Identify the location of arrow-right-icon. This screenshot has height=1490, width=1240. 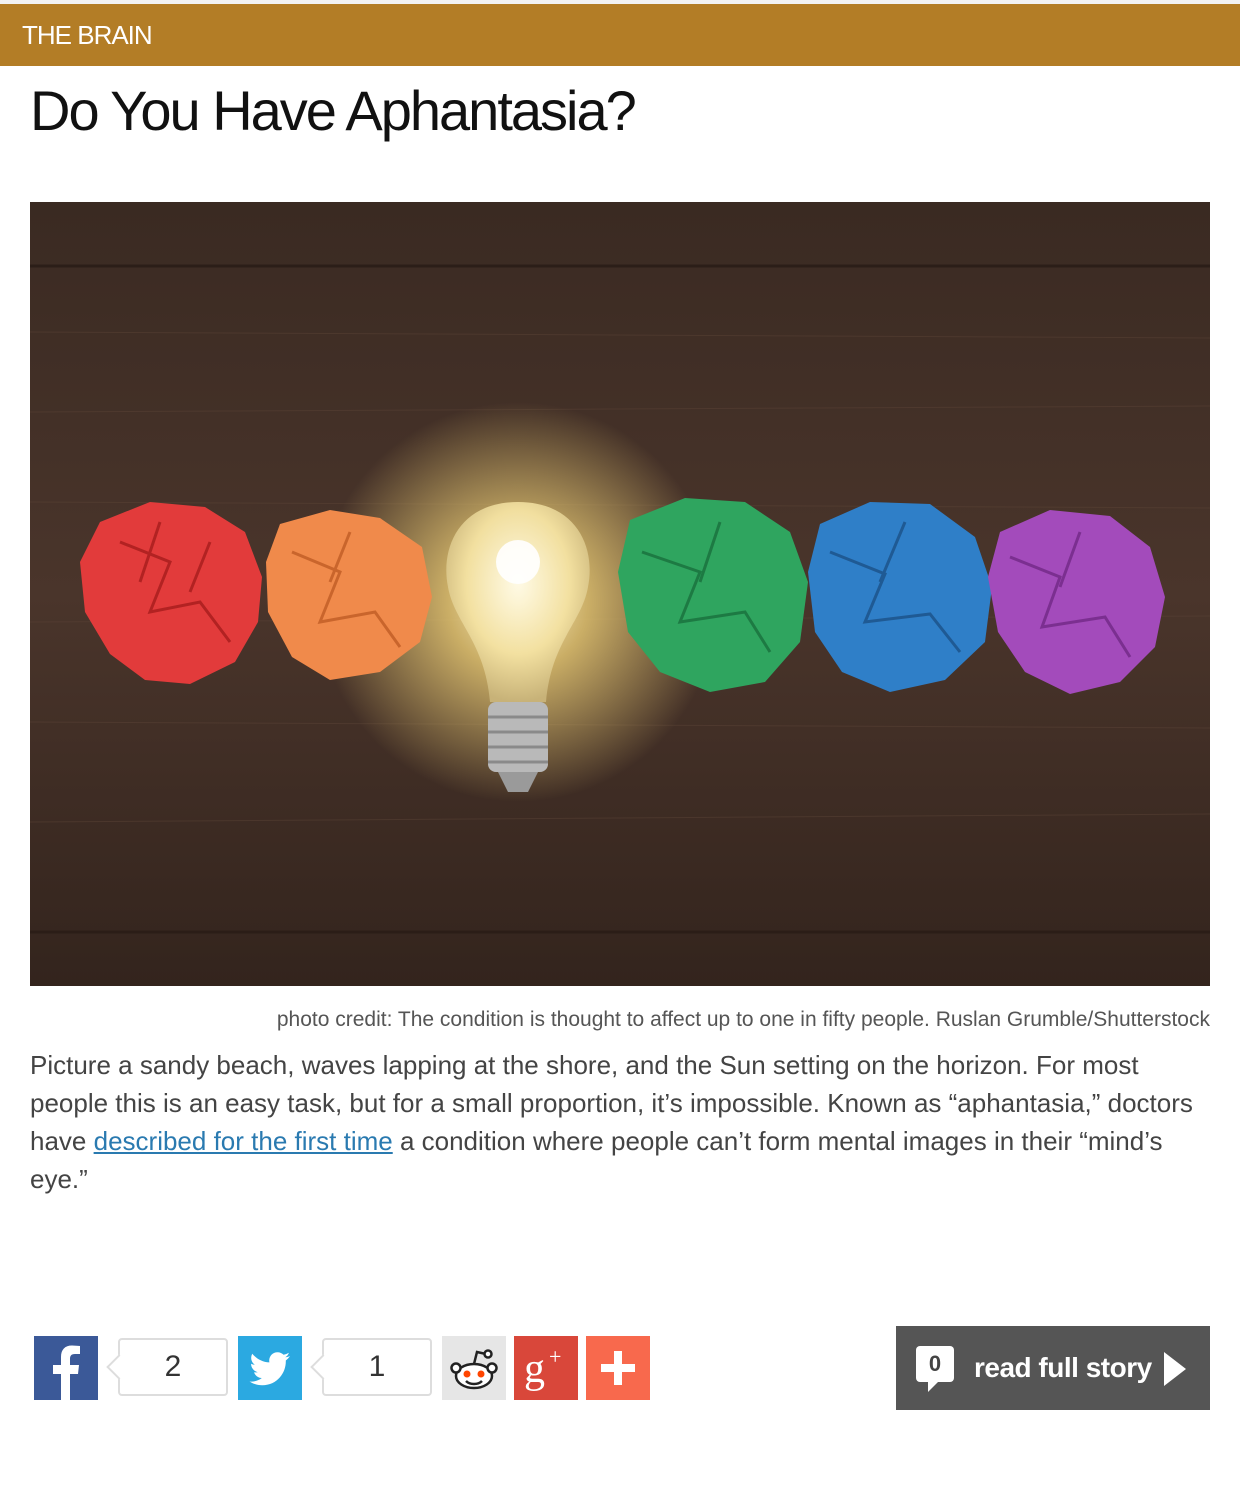
(1175, 1369).